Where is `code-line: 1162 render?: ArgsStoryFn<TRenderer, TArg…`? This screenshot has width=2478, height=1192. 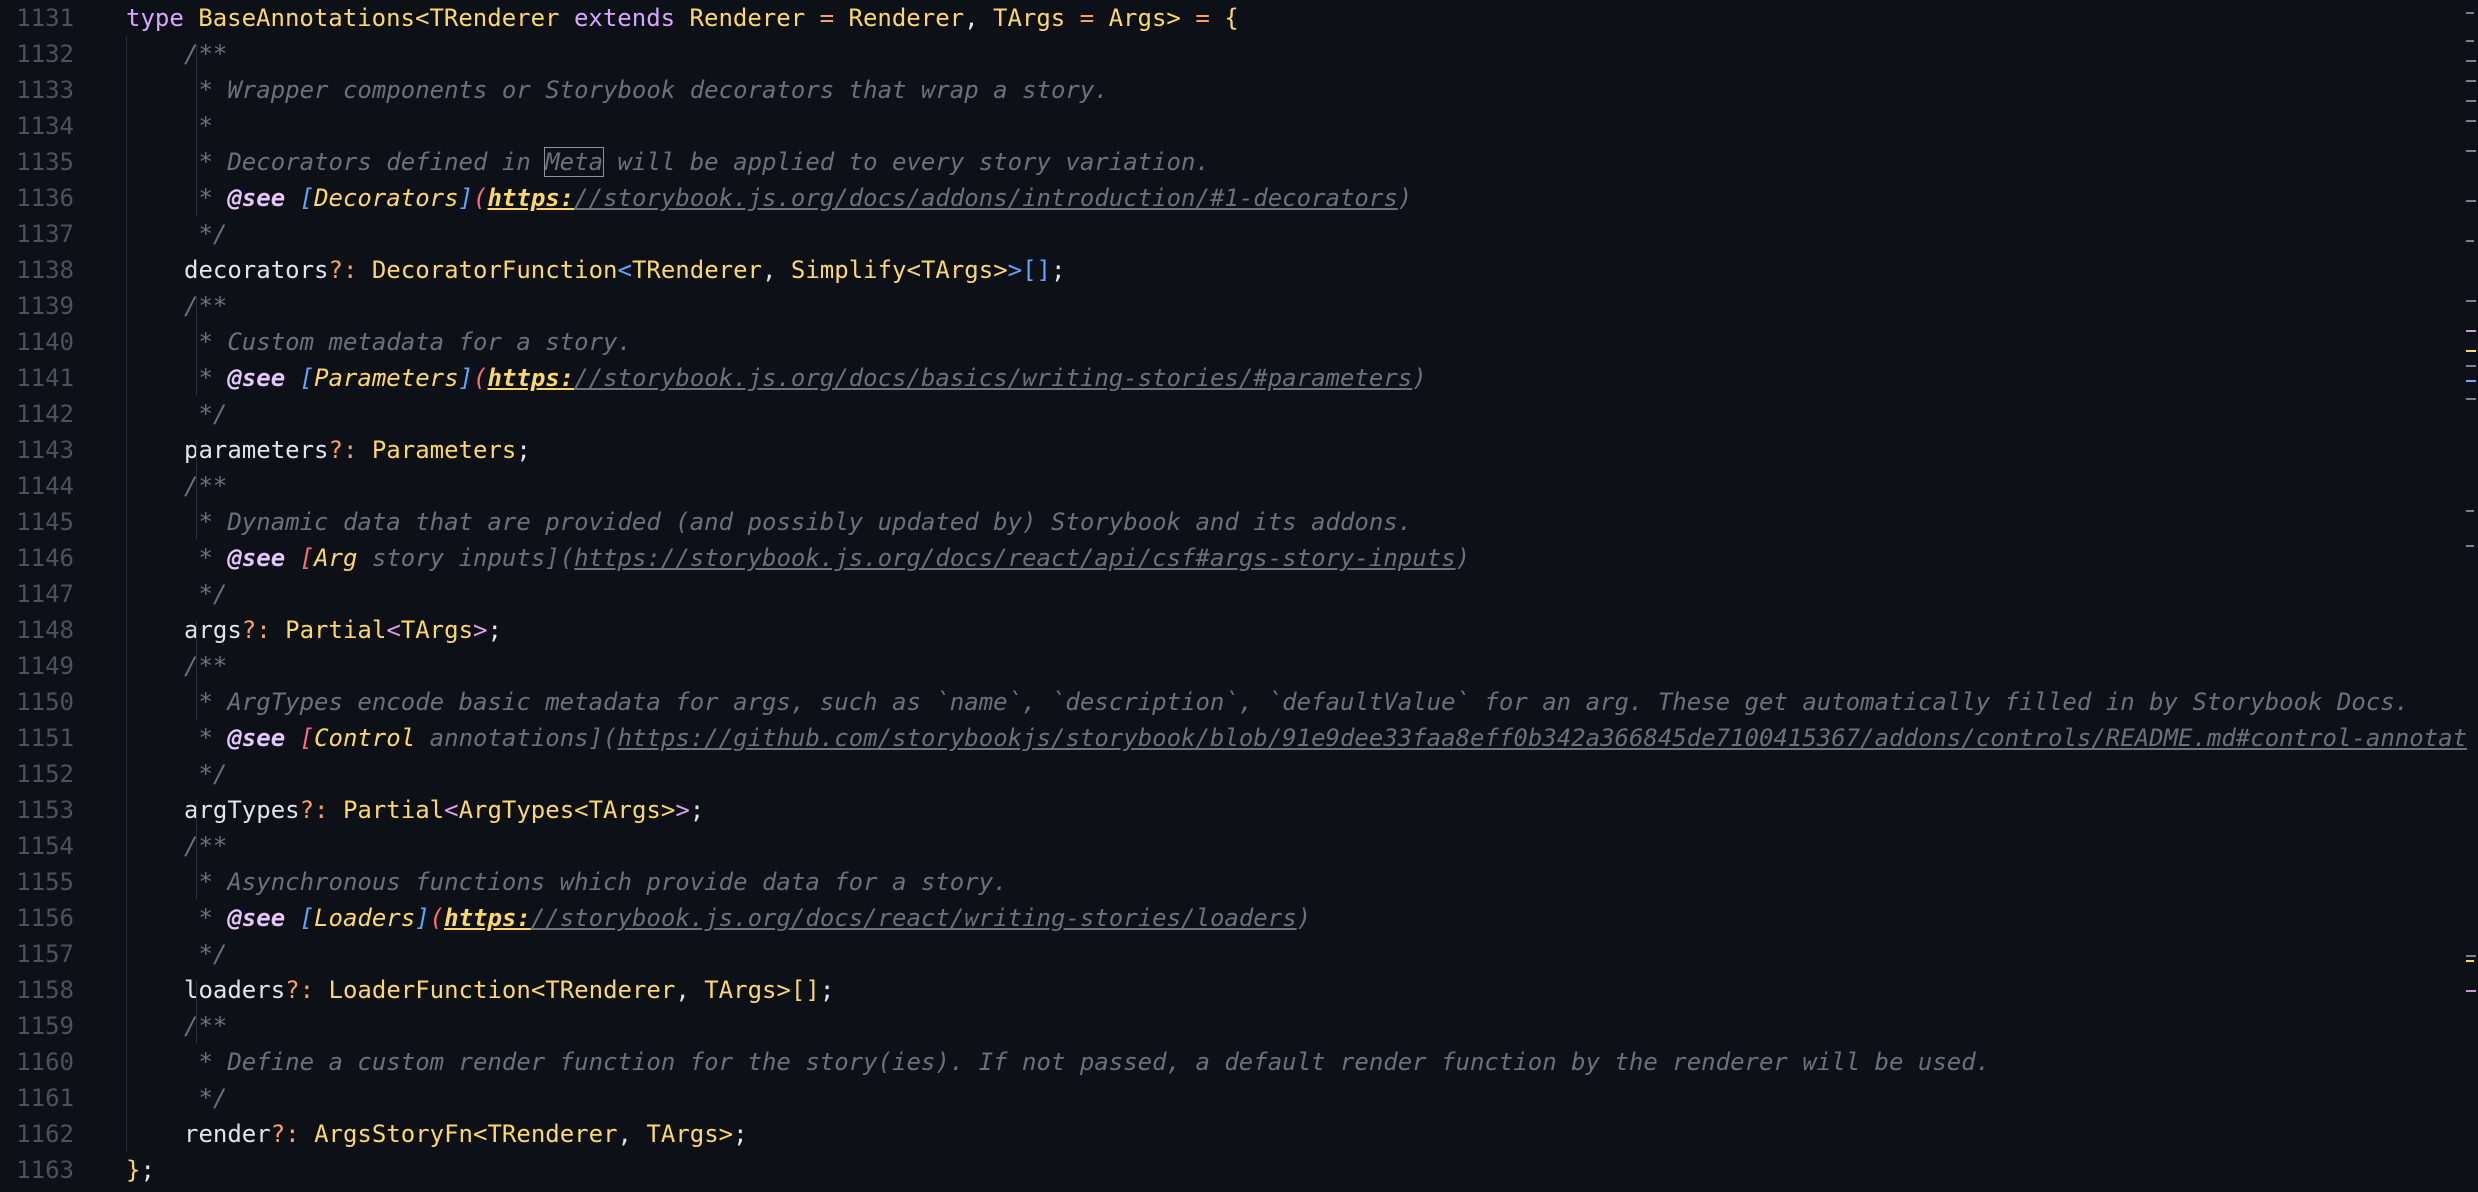 code-line: 1162 render?: ArgsStoryFn<TRenderer, TArg… is located at coordinates (1235, 1134).